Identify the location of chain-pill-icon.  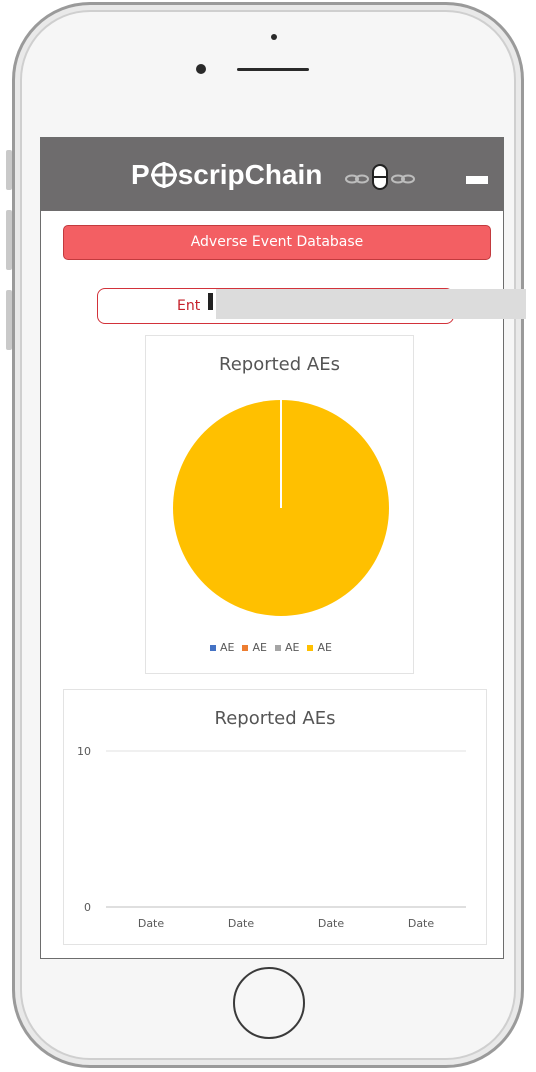
(380, 177).